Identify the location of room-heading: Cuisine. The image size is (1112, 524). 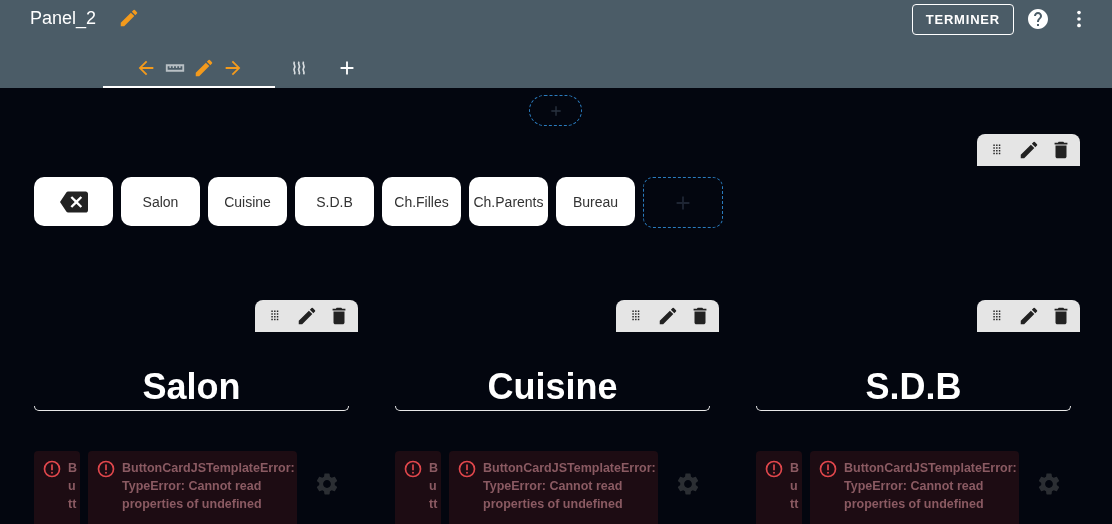
(552, 387).